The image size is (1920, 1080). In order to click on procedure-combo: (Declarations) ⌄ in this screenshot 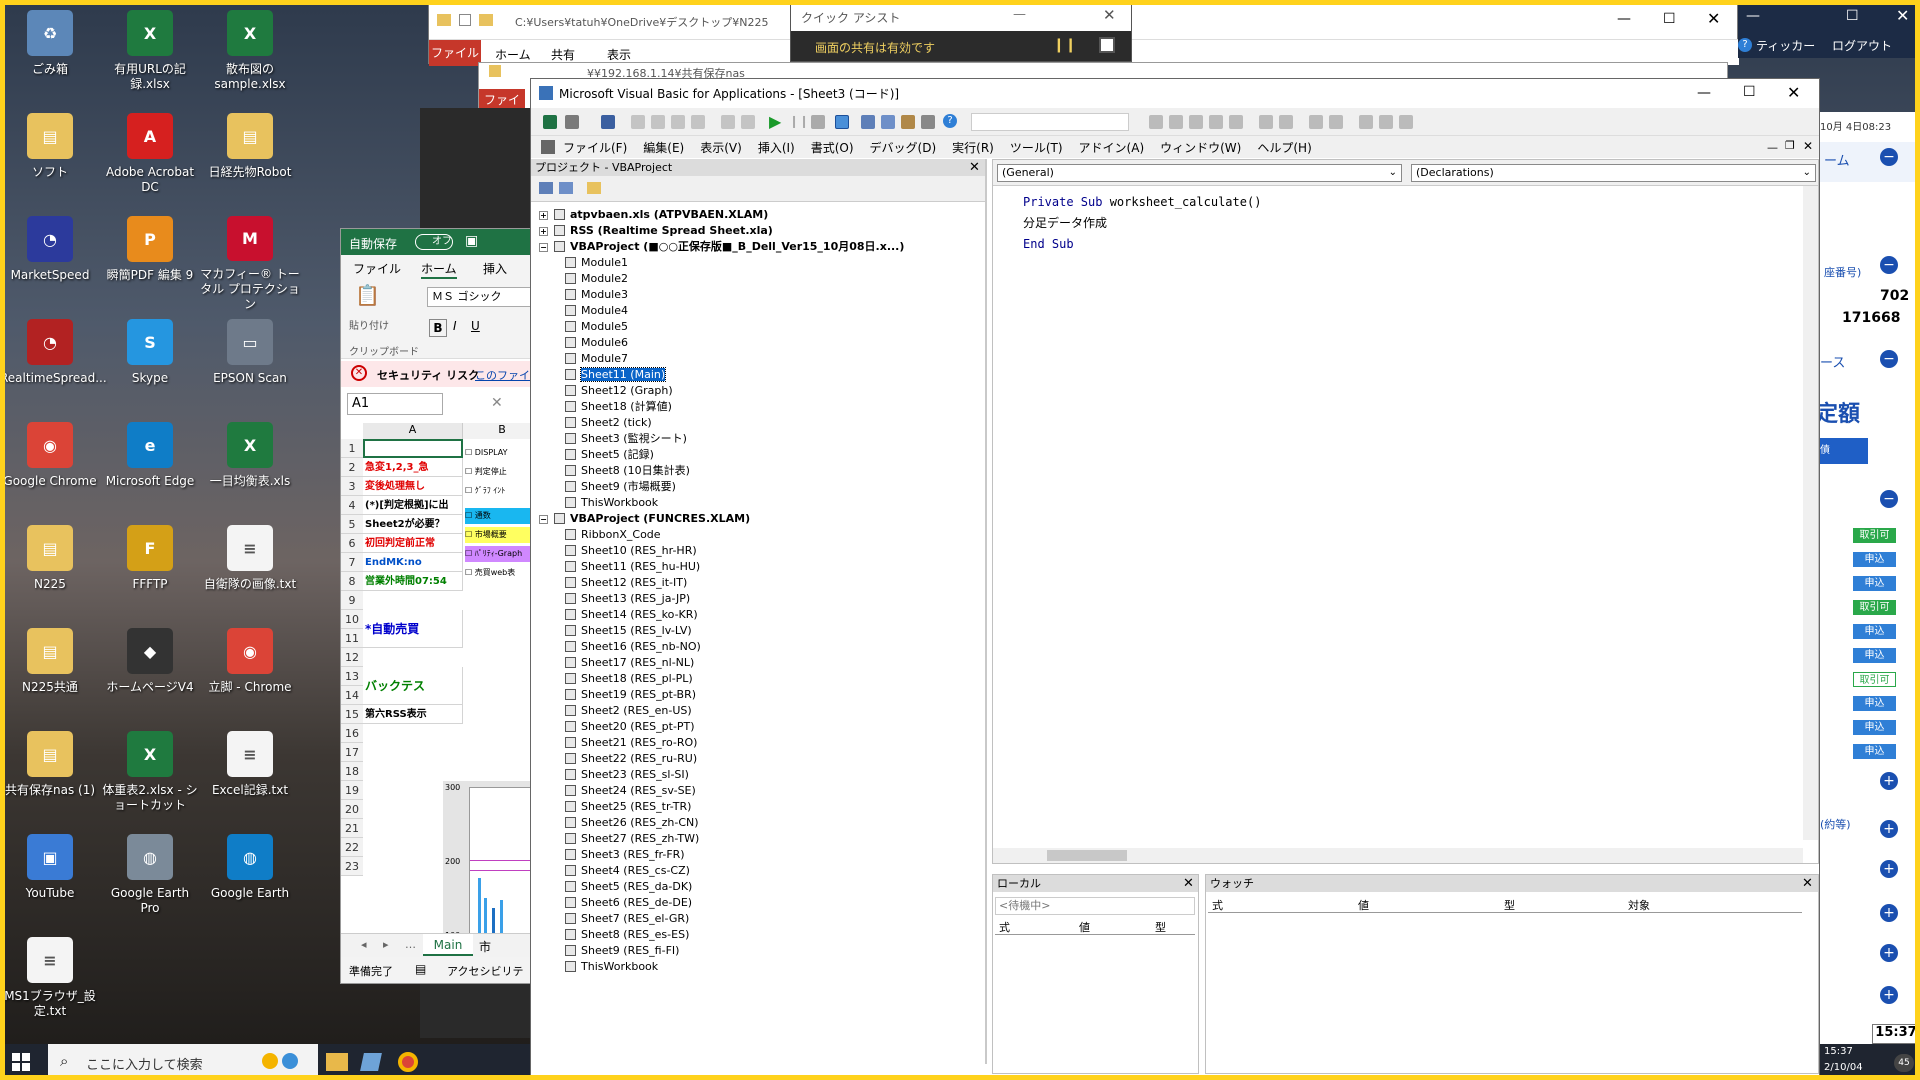, I will do `click(1613, 173)`.